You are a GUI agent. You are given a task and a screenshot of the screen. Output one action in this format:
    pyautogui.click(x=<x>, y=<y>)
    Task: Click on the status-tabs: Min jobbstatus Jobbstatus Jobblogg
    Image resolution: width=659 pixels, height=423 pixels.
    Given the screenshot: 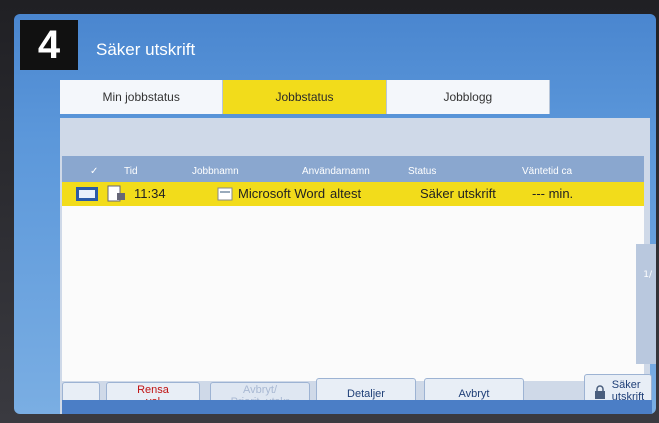 What is the action you would take?
    pyautogui.click(x=305, y=97)
    